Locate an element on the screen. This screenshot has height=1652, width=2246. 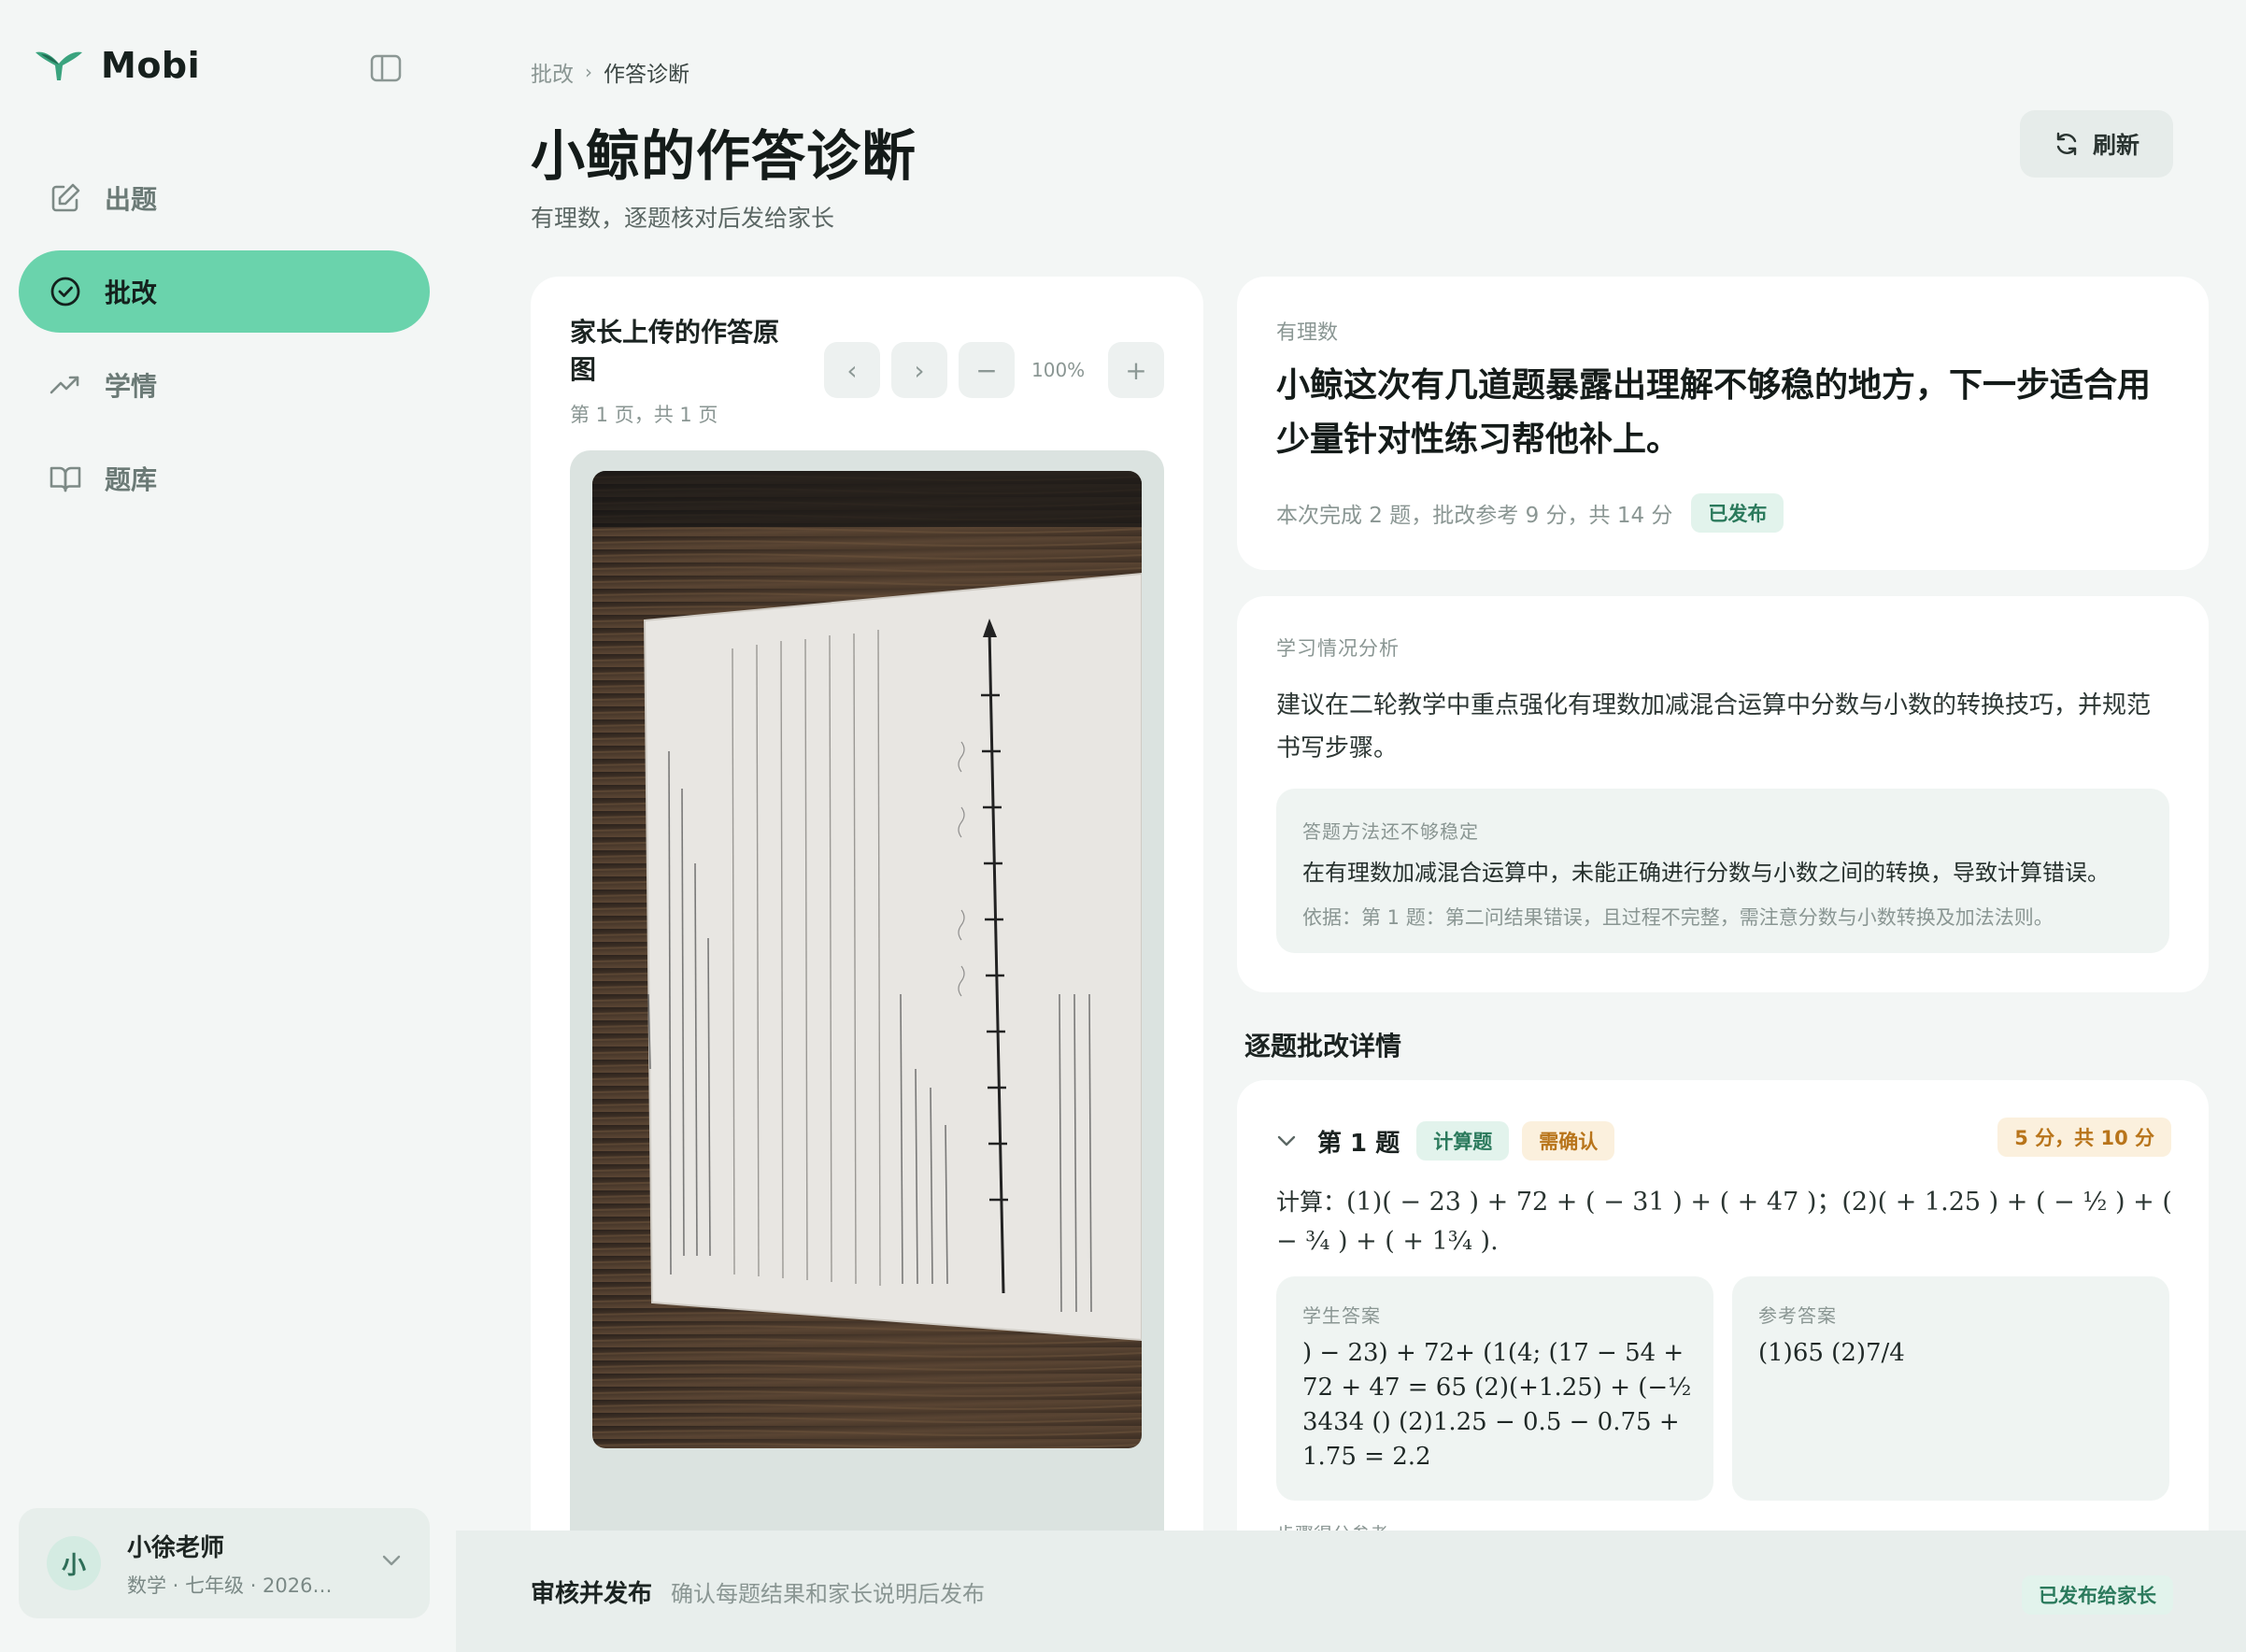
chevron-right-icon: › is located at coordinates (919, 370).